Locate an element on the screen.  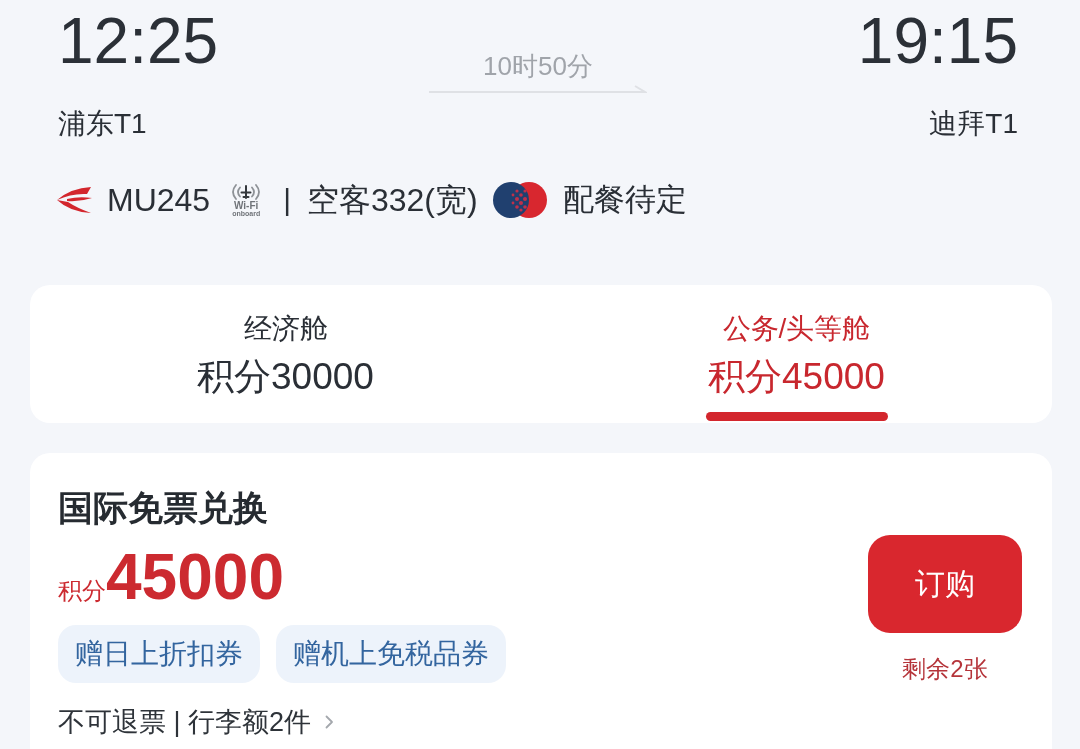
departure-airport: 浦东T1 is located at coordinates (102, 124).